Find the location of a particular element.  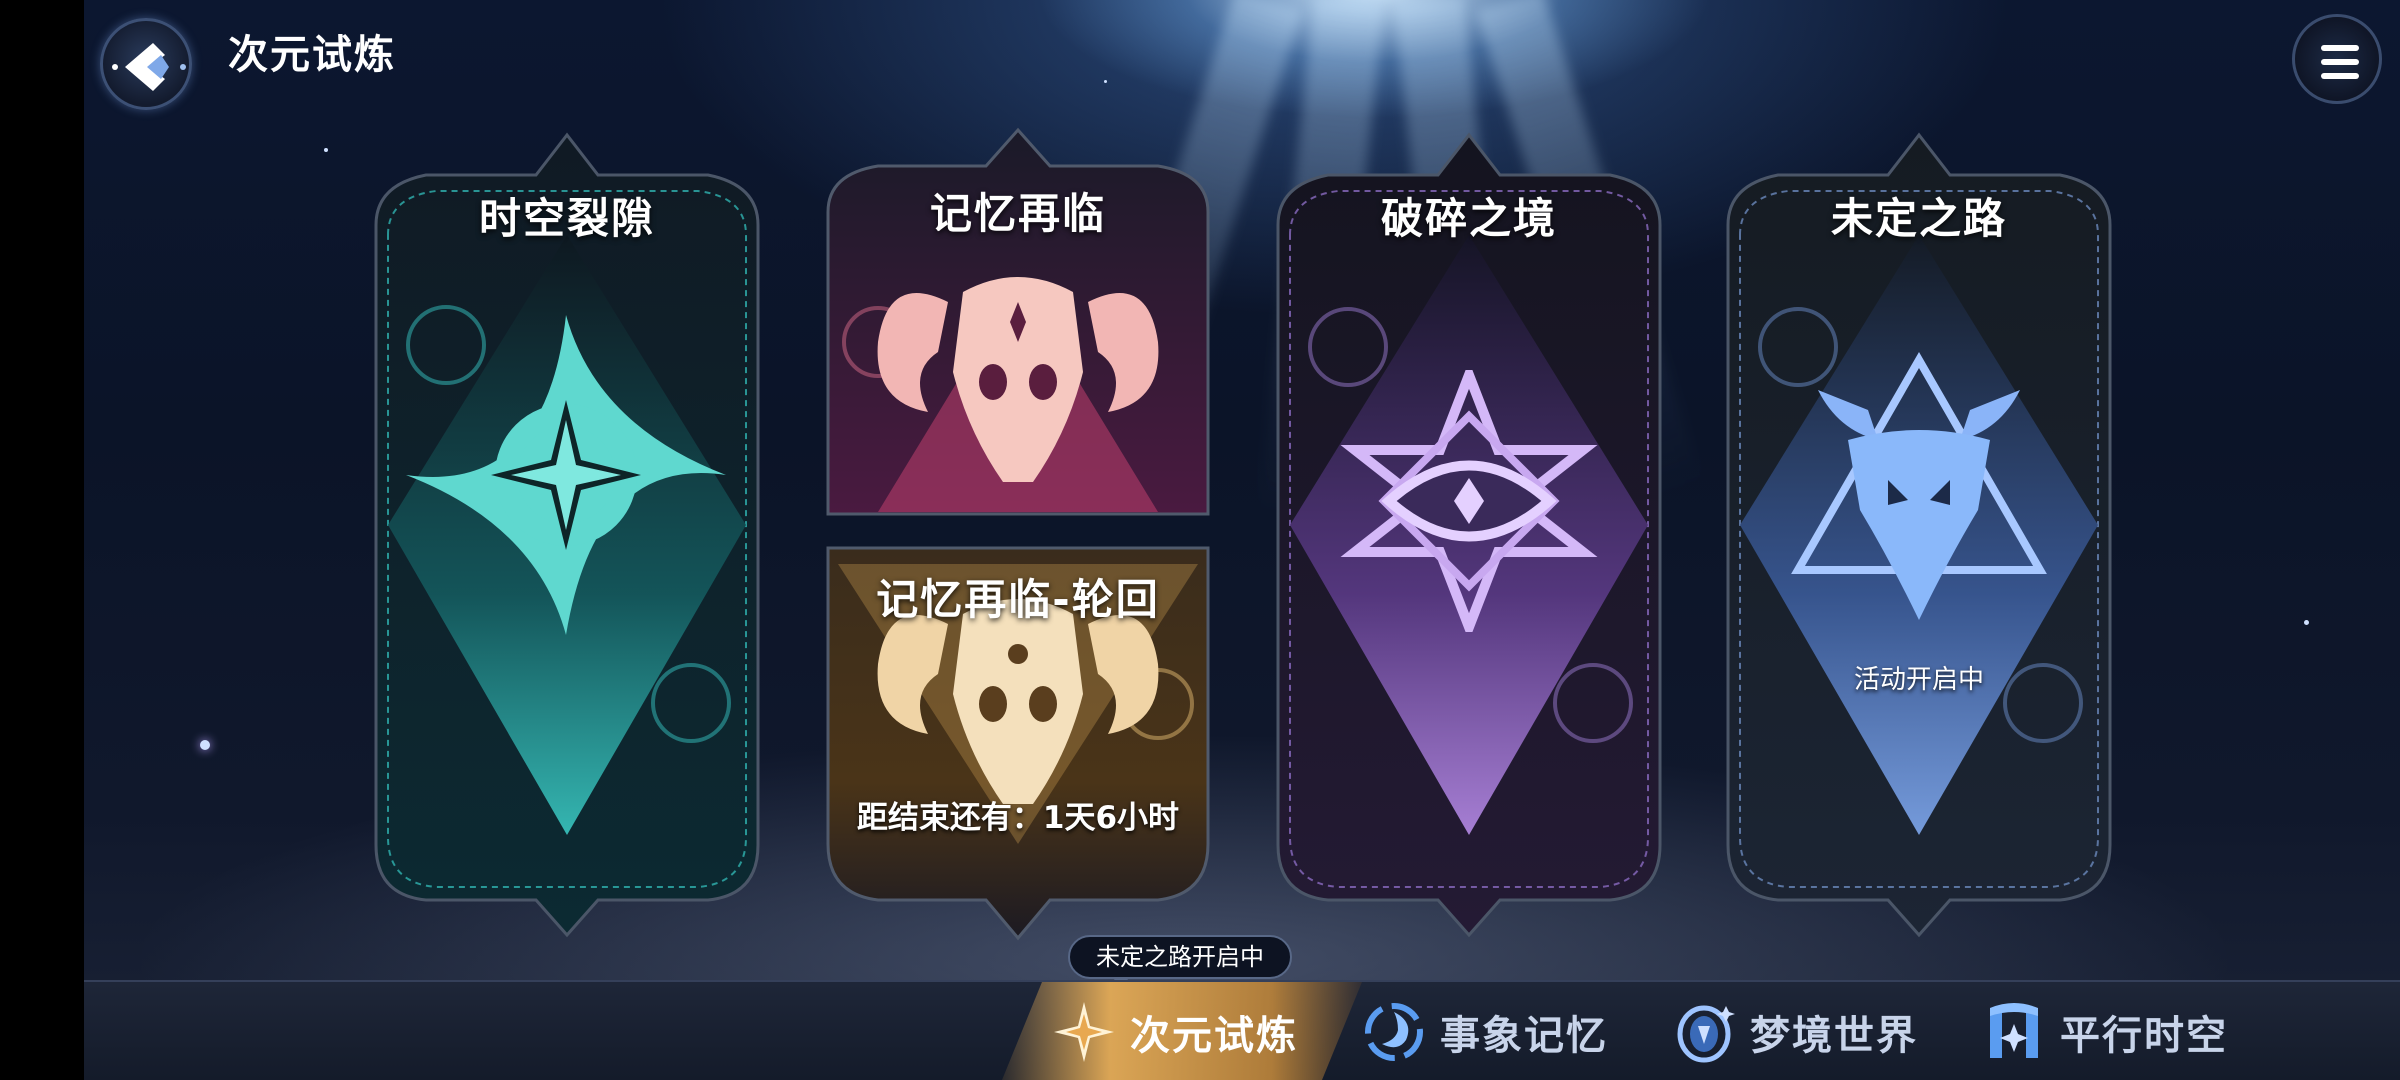

nav-item-dream-world: 梦境世界 is located at coordinates (1795, 1032).